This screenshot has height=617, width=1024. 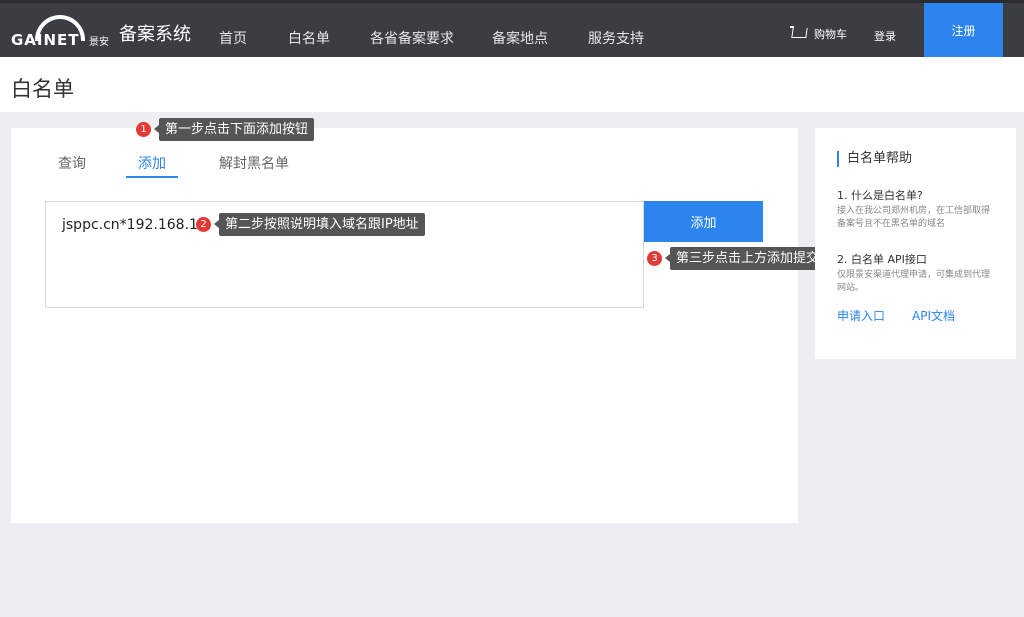 I want to click on logo-sub: 景安, so click(x=99, y=42).